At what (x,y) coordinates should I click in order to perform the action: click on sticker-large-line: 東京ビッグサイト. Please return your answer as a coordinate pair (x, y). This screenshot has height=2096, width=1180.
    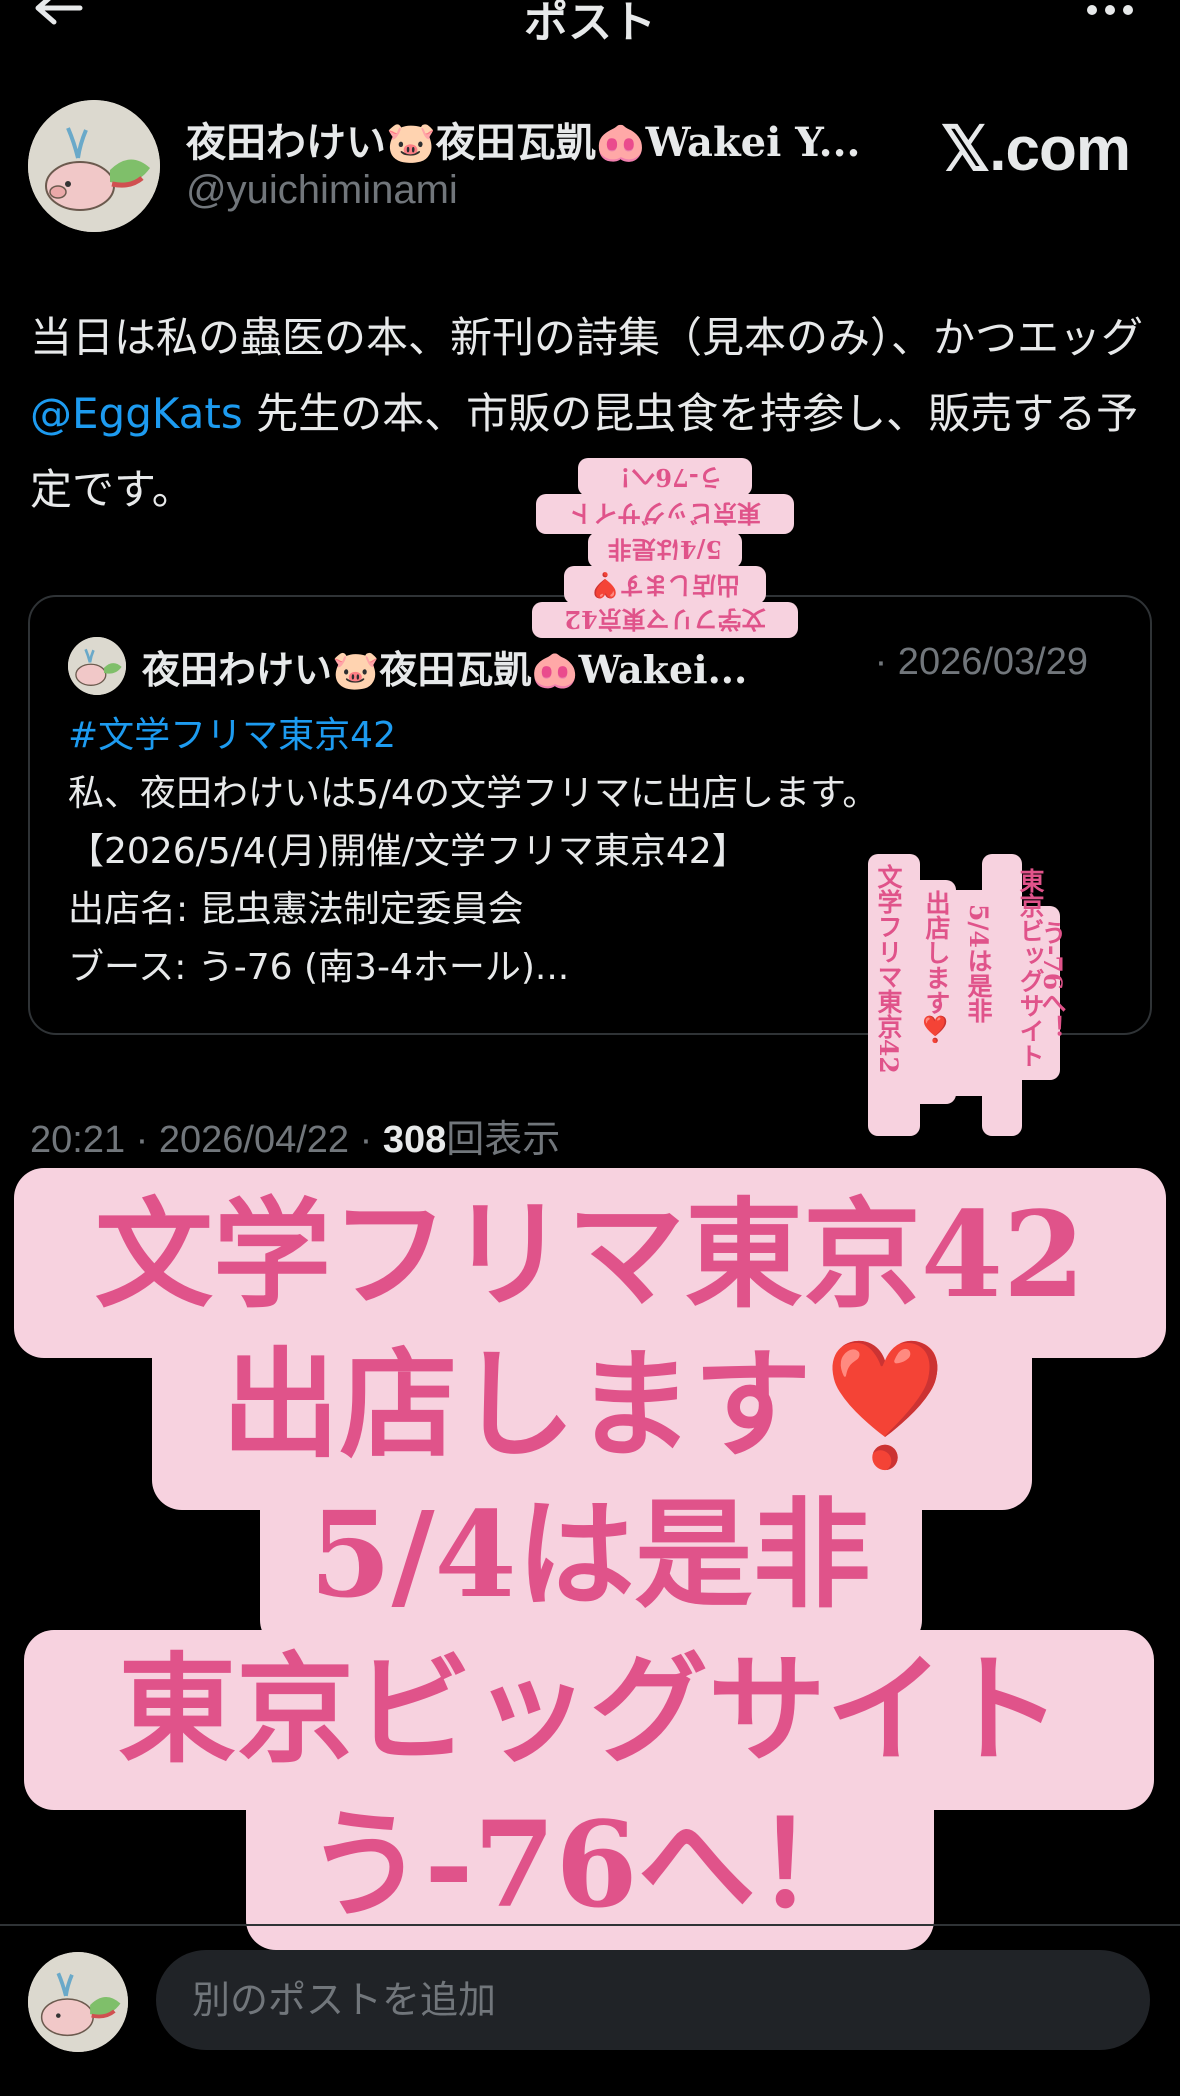
    Looking at the image, I should click on (589, 1709).